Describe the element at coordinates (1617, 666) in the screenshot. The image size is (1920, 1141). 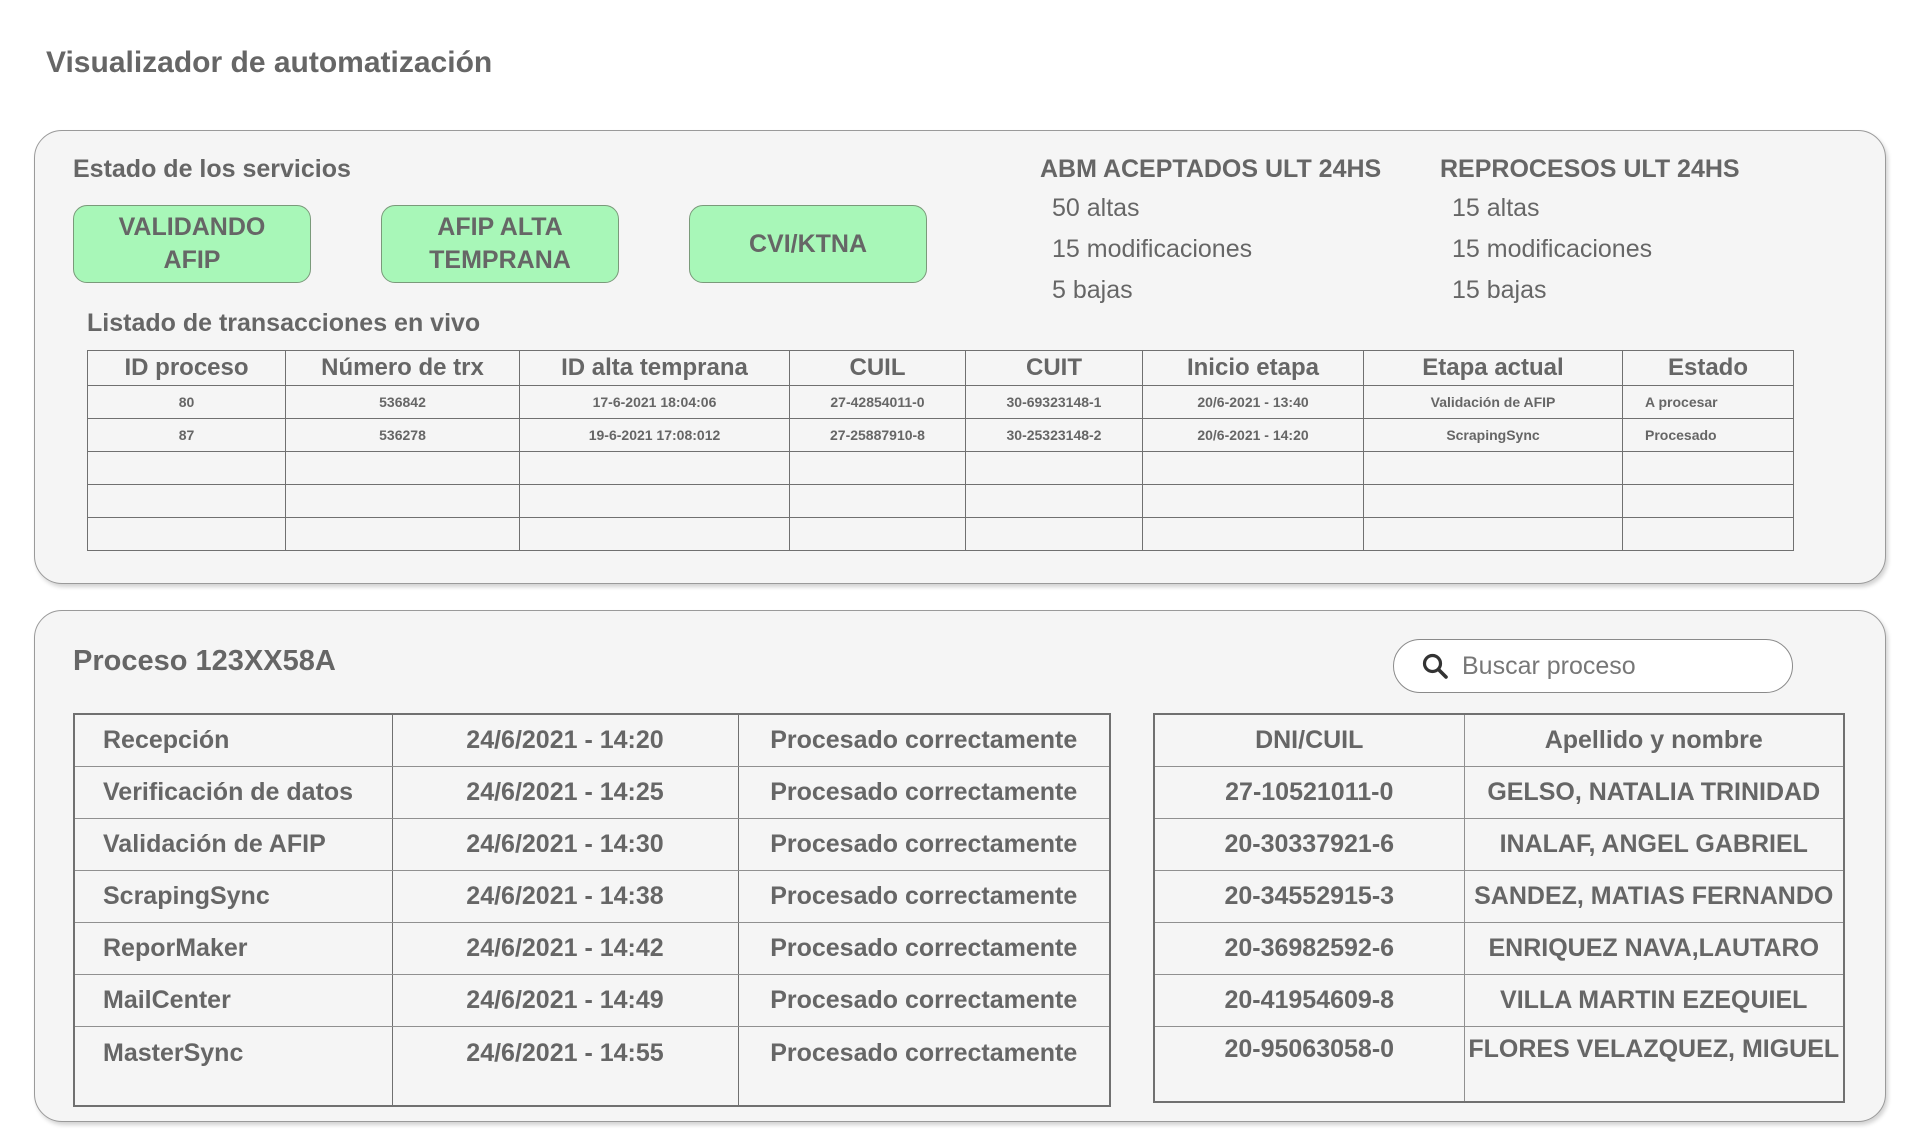
I see `search-input` at that location.